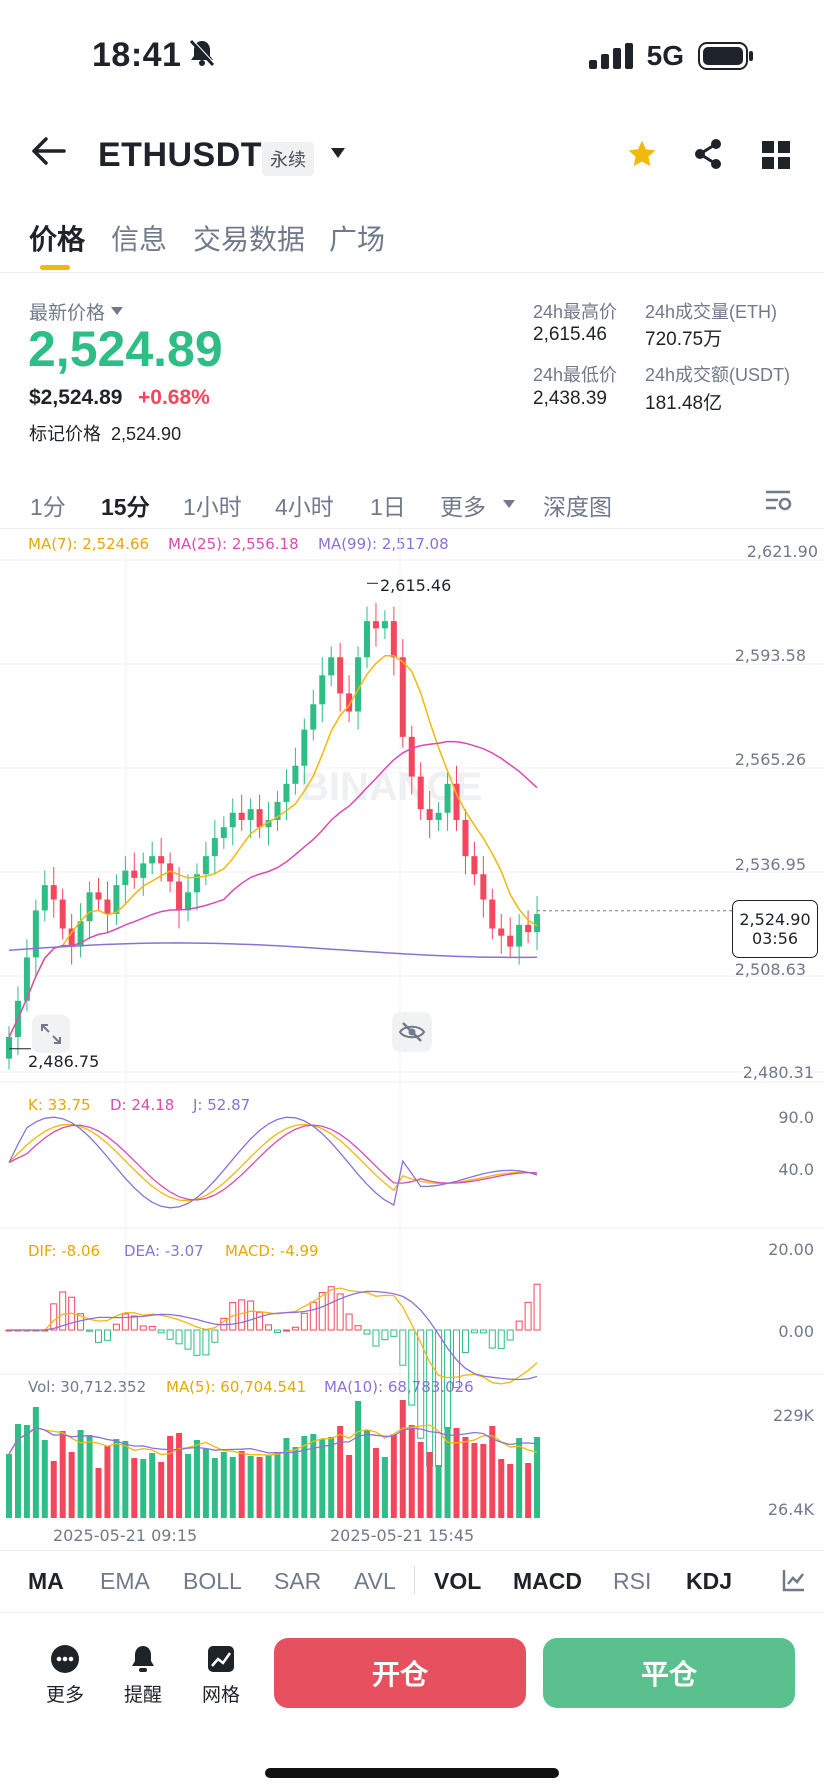  Describe the element at coordinates (164, 1251) in the screenshot. I see `macd-dea-label: DEA: -3.07` at that location.